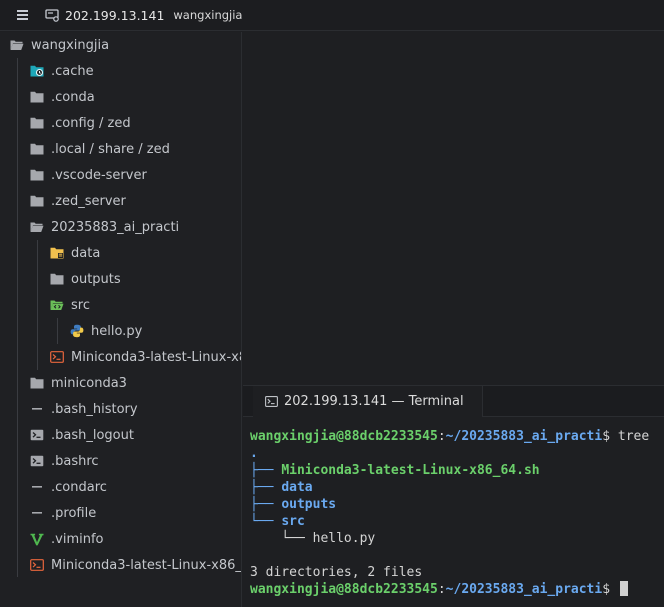 The height and width of the screenshot is (607, 664). I want to click on remote-host-label: 202.199.13.141, so click(114, 15).